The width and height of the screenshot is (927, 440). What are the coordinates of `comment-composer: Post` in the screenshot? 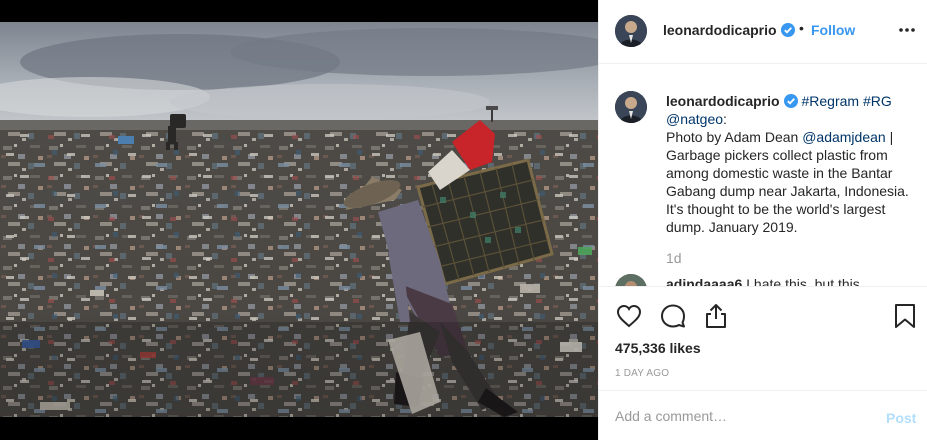 It's located at (763, 415).